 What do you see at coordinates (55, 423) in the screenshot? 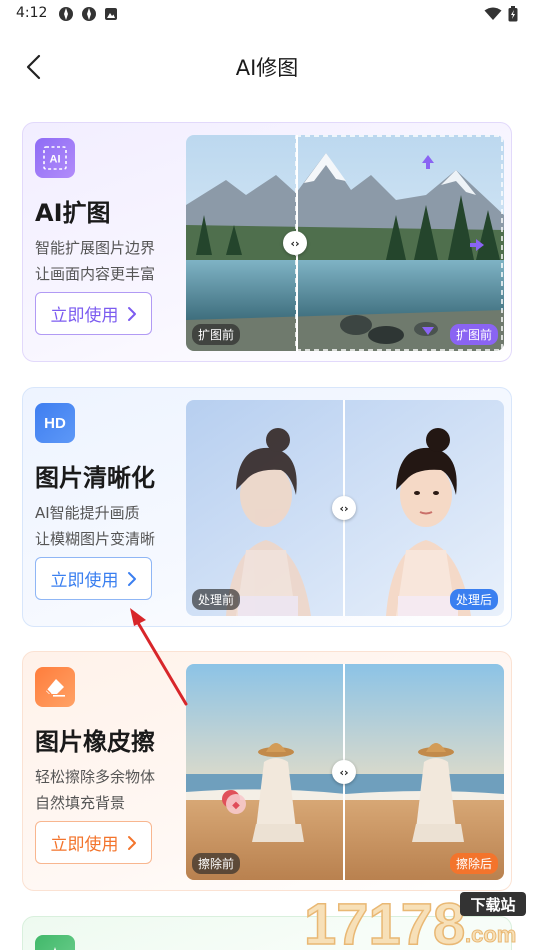
I see `hd-icon: HD` at bounding box center [55, 423].